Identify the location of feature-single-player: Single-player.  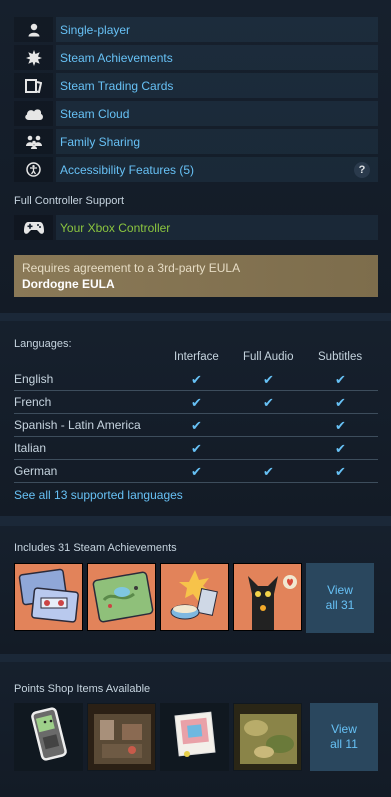
(196, 29).